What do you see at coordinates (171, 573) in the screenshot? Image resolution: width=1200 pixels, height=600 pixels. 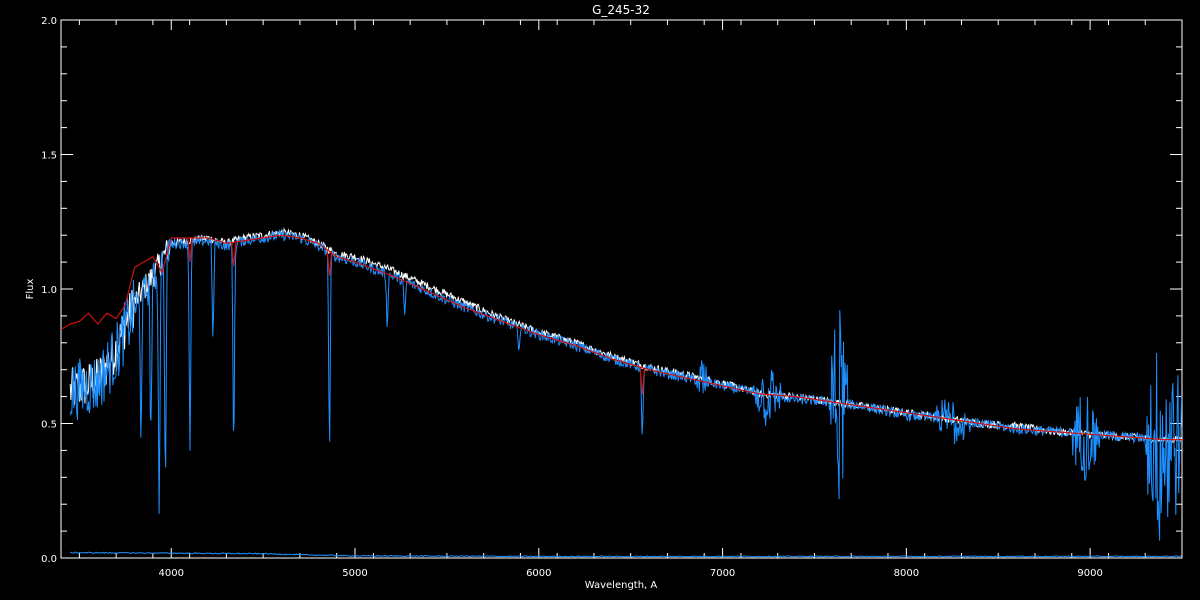 I see `x-tick-label: 4000` at bounding box center [171, 573].